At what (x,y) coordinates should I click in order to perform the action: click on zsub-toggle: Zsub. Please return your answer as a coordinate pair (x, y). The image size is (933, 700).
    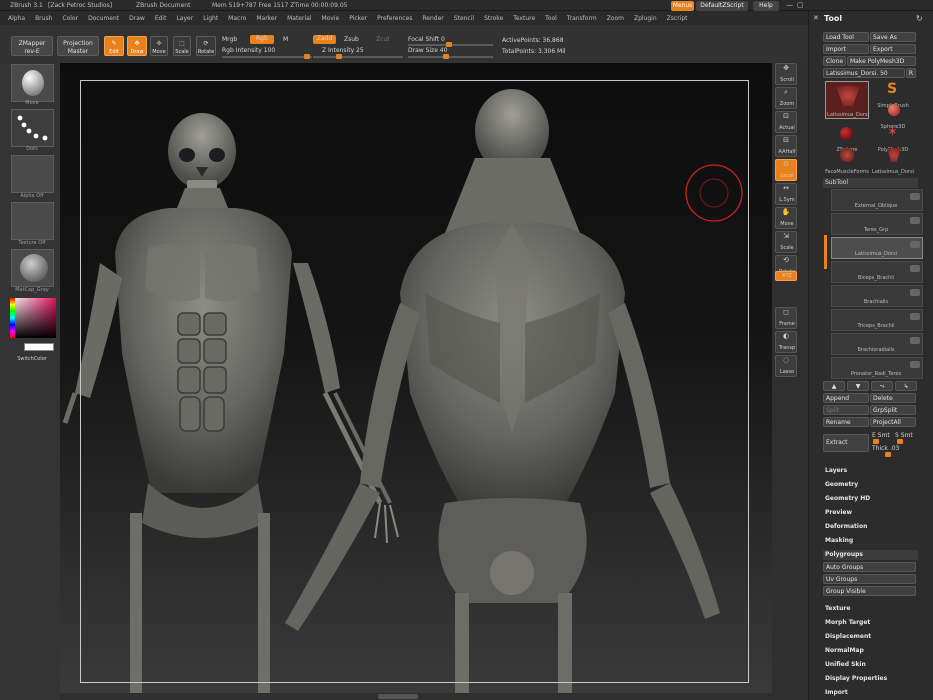
    Looking at the image, I should click on (351, 39).